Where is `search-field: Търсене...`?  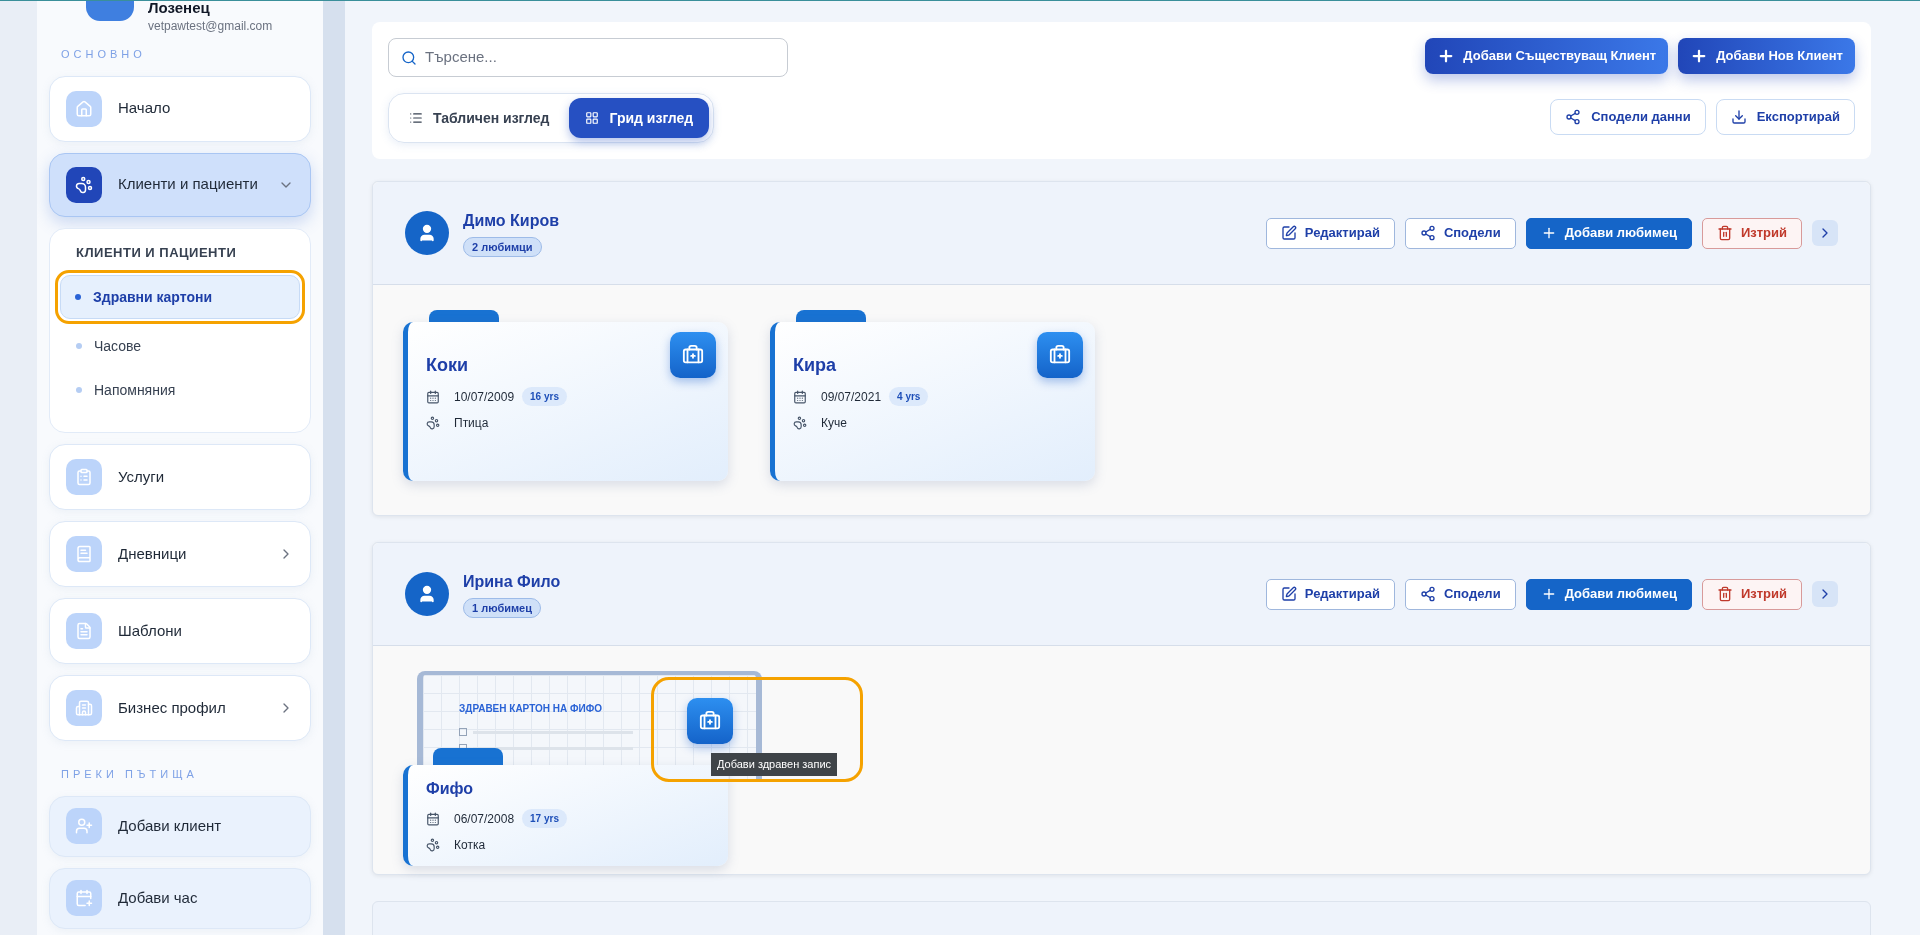
search-field: Търсене... is located at coordinates (588, 57).